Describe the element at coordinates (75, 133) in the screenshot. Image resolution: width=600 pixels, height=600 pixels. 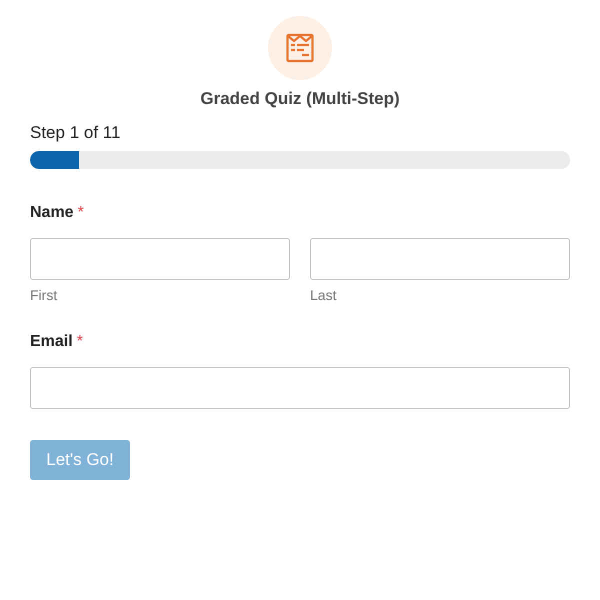
I see `step-counter: Step 1 of 11` at that location.